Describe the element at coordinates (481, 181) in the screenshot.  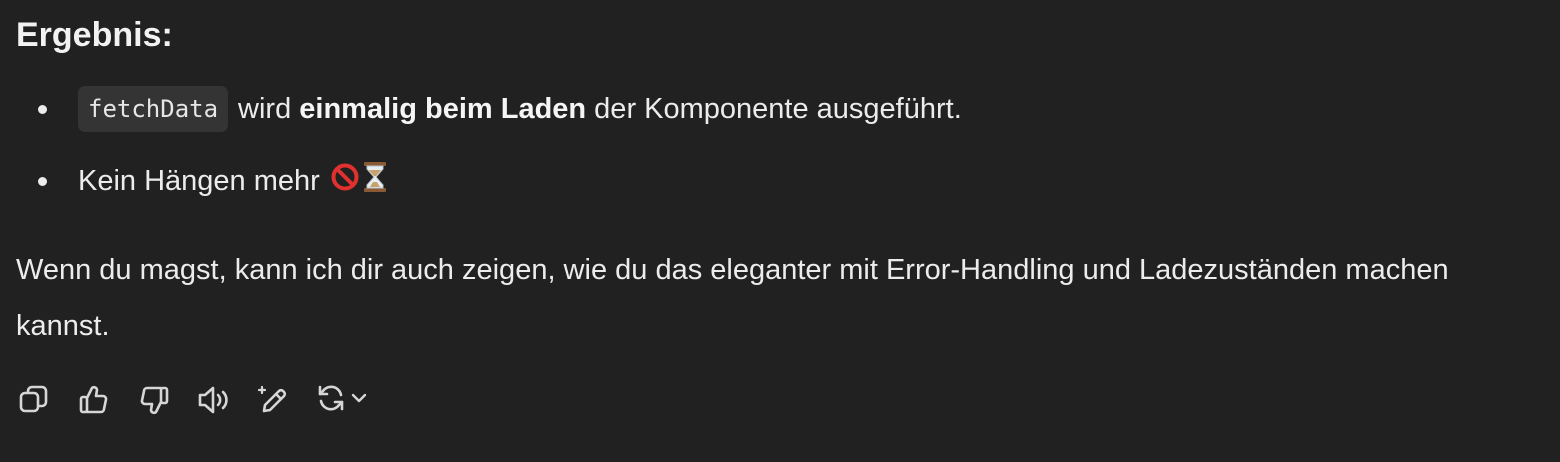
I see `list-item: Kein Hängen mehr` at that location.